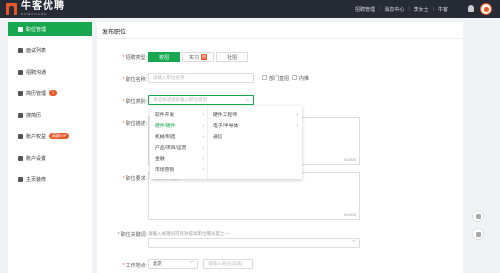 Image resolution: width=500 pixels, height=273 pixels. I want to click on sidebar-item-label: 简历管理, so click(36, 93).